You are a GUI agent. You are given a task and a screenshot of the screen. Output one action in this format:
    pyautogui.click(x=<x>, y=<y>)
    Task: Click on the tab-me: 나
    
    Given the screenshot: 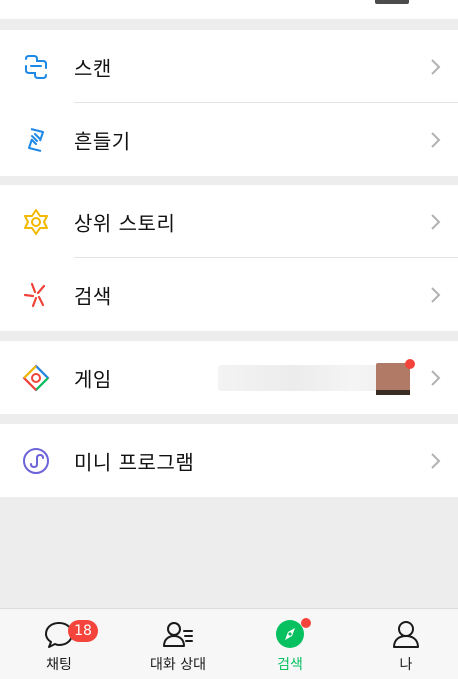 What is the action you would take?
    pyautogui.click(x=406, y=644)
    